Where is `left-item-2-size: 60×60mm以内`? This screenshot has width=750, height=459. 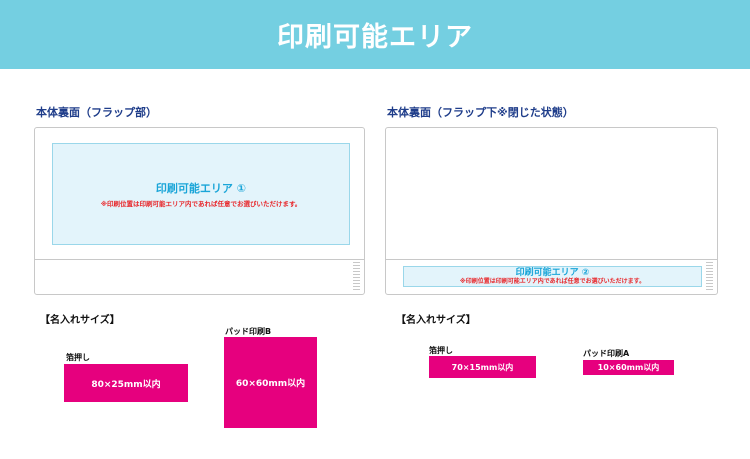 left-item-2-size: 60×60mm以内 is located at coordinates (270, 384).